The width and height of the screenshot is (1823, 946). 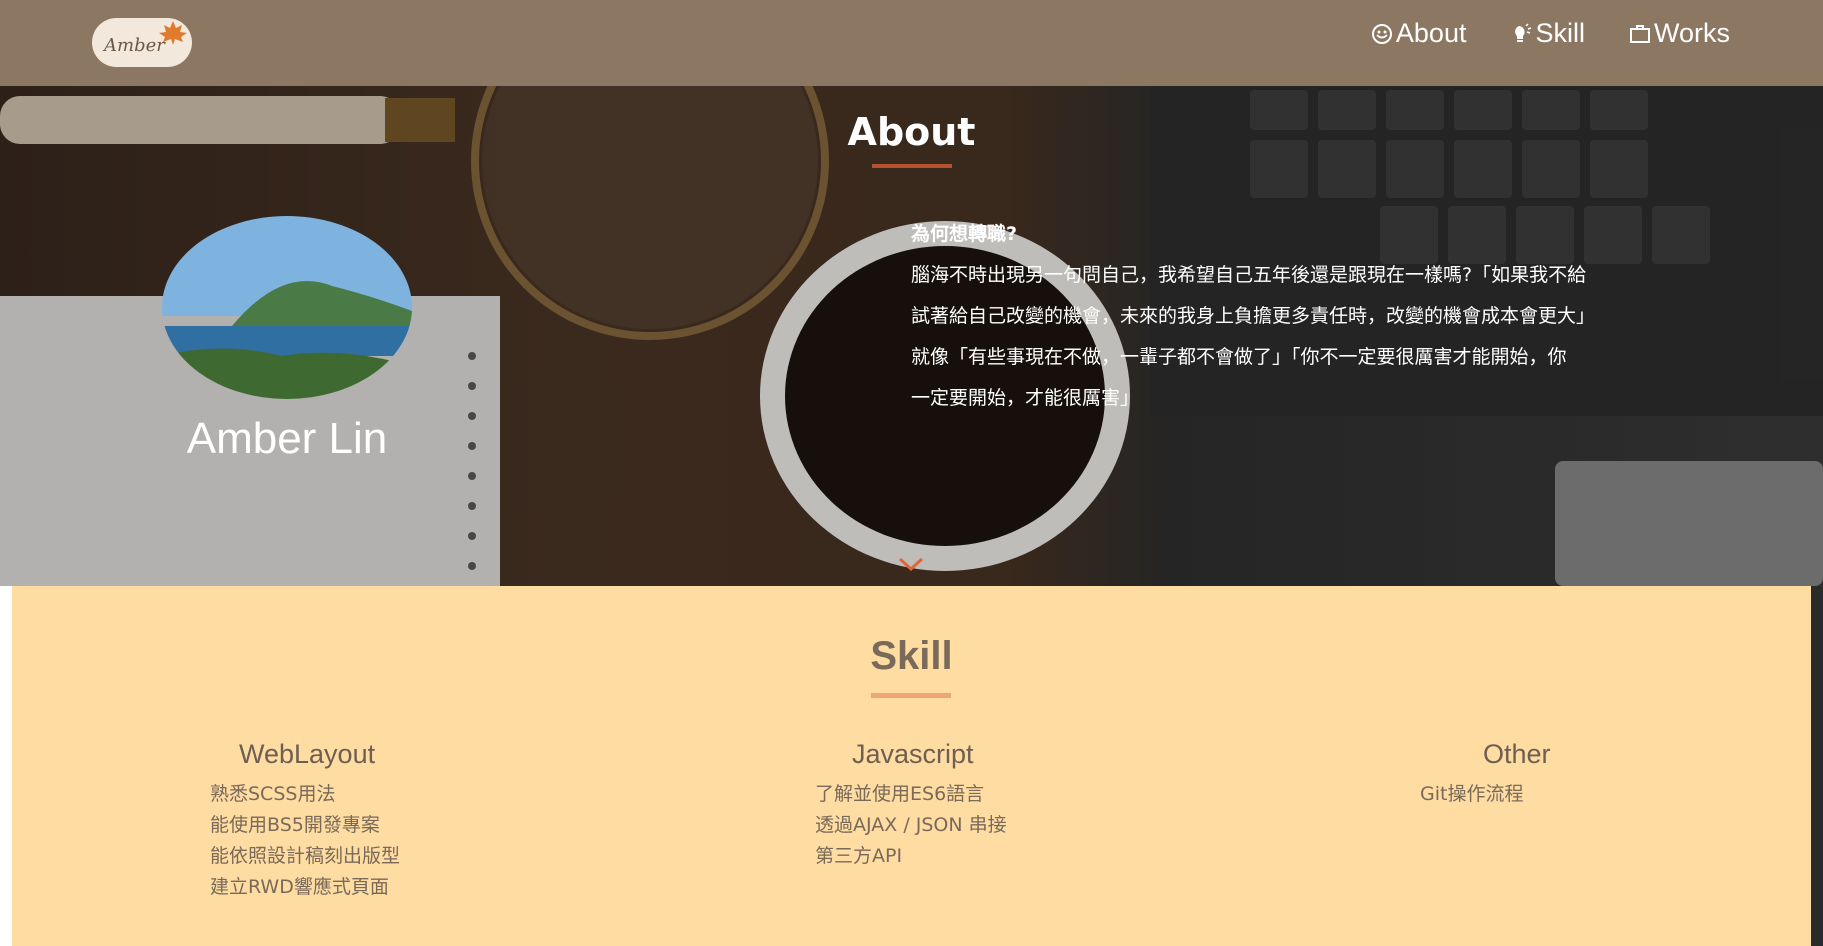 What do you see at coordinates (859, 856) in the screenshot?
I see `skill-item: 第三方API` at bounding box center [859, 856].